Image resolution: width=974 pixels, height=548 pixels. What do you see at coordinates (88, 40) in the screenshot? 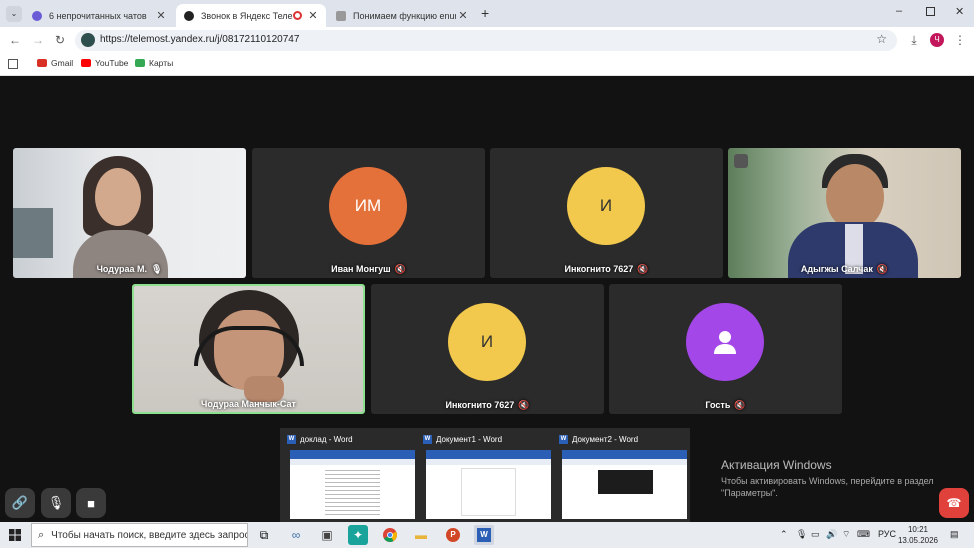
I see `site-info-icon` at bounding box center [88, 40].